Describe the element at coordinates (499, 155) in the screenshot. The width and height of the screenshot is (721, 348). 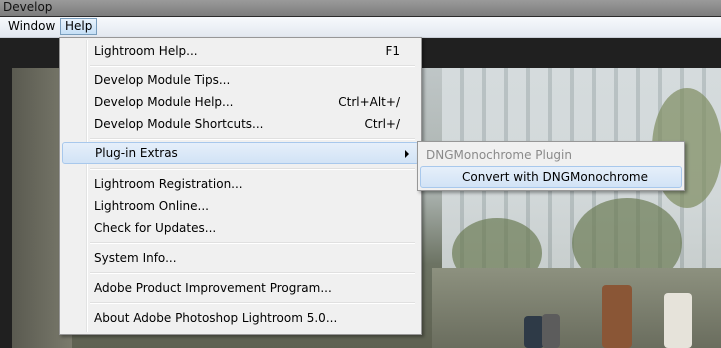
I see `submenu-header-label: DNGMonochrome Plugin` at that location.